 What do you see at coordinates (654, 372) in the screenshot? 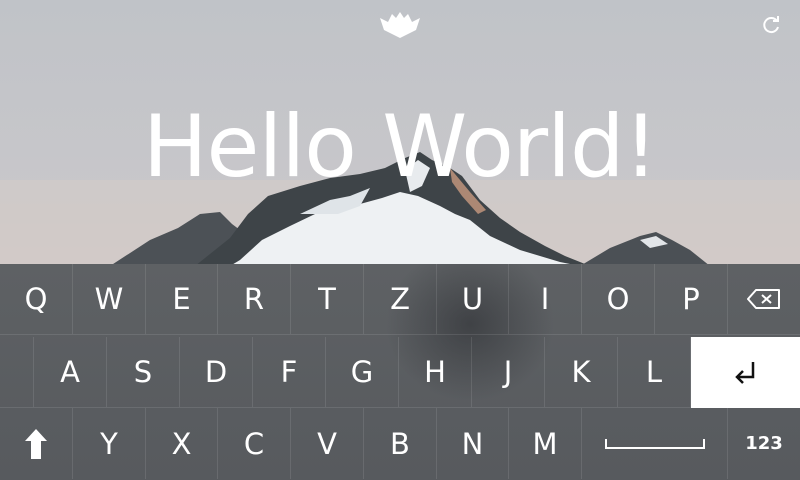
I see `key-l: L` at bounding box center [654, 372].